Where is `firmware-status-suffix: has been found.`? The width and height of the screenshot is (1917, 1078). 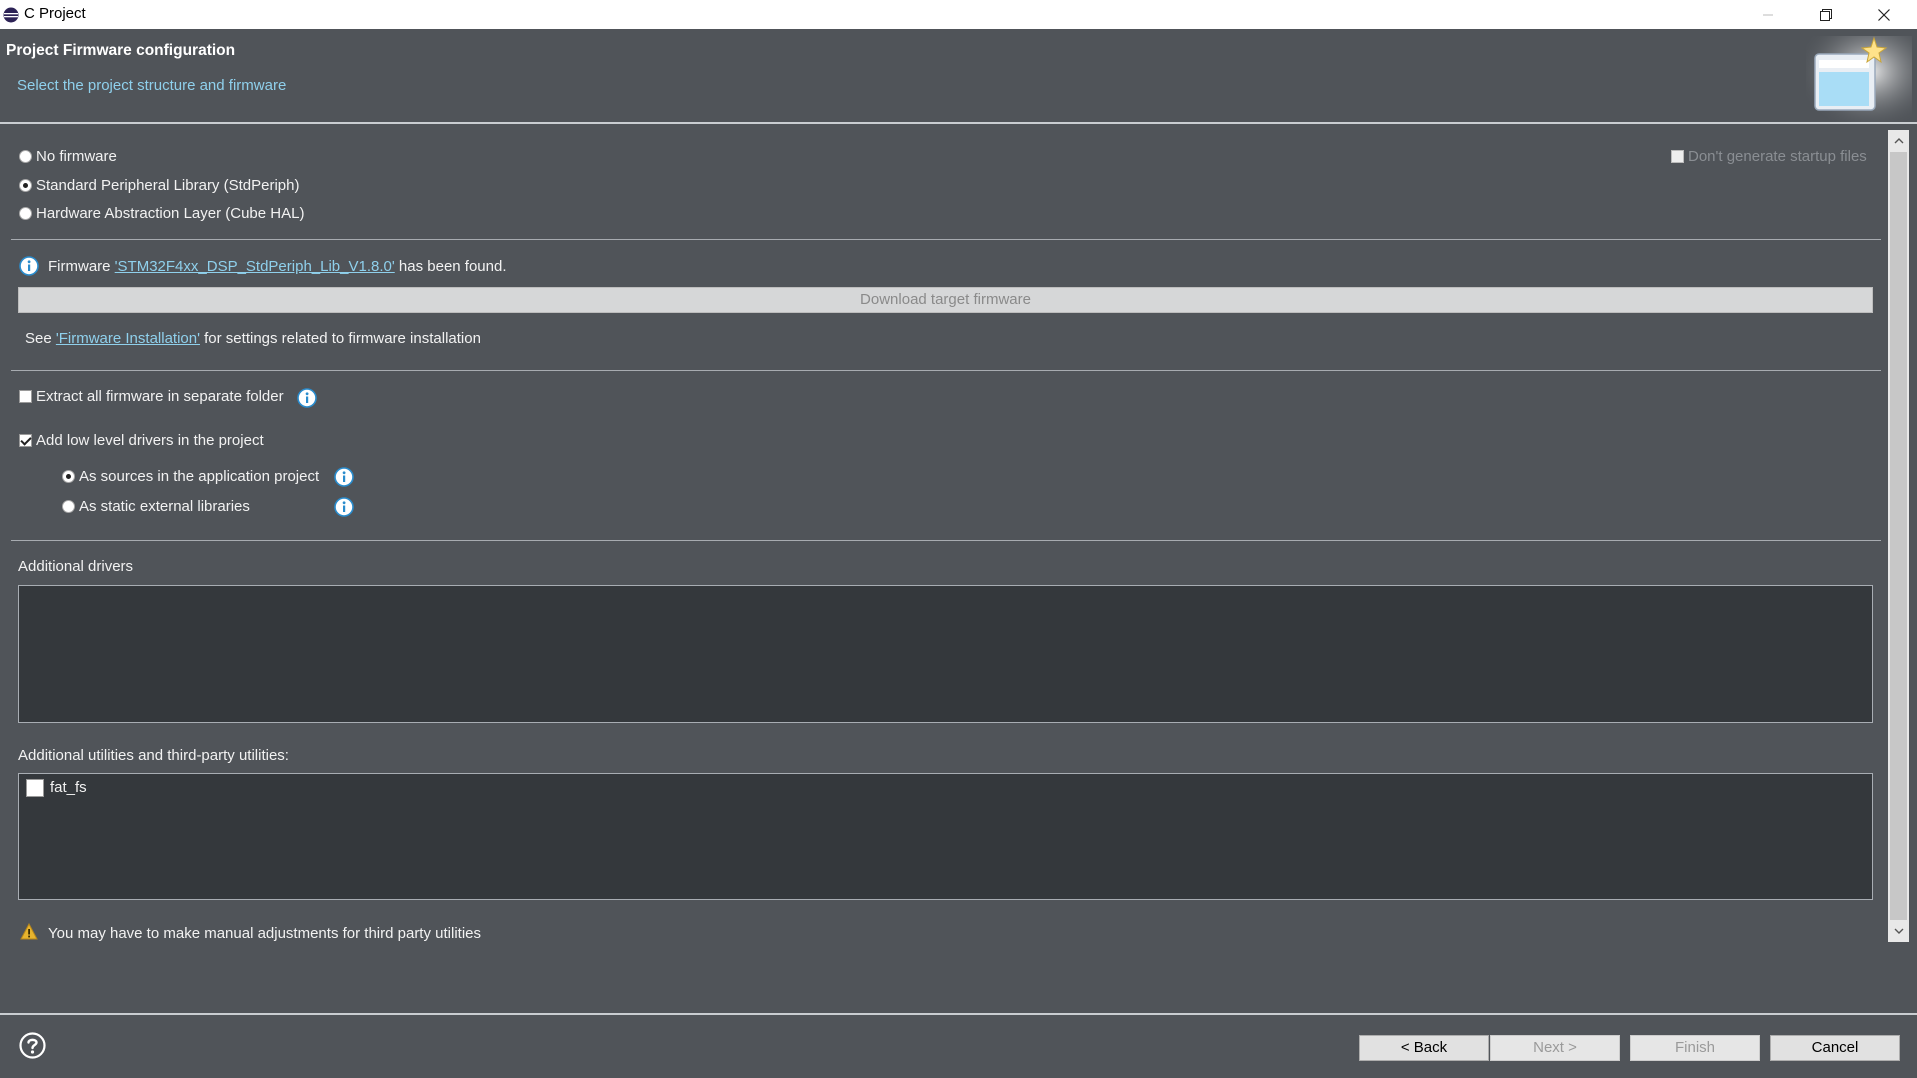
firmware-status-suffix: has been found. is located at coordinates (450, 266).